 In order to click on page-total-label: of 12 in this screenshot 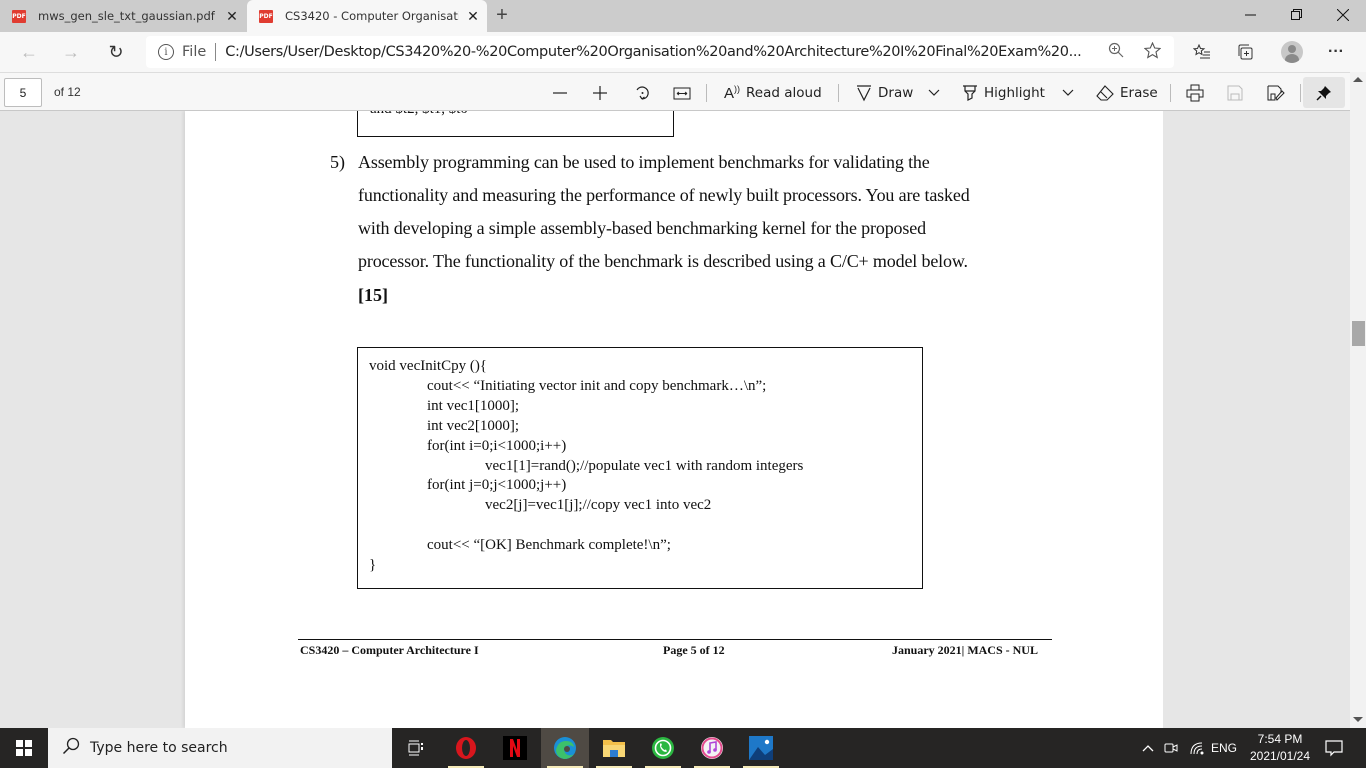, I will do `click(67, 92)`.